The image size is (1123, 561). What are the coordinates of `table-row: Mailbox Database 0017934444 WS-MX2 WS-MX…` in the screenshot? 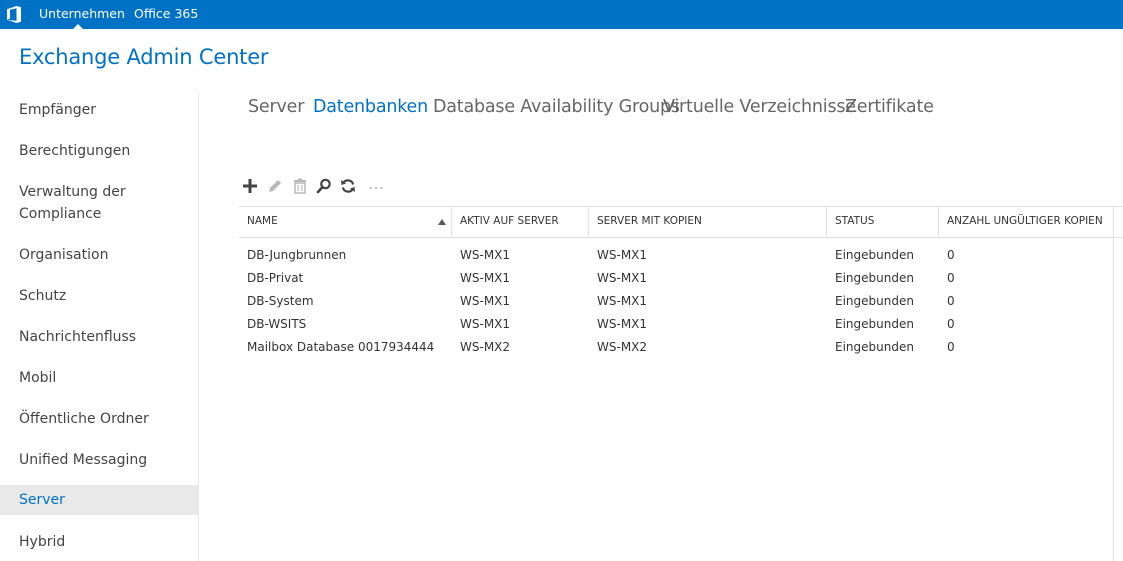 It's located at (676, 347).